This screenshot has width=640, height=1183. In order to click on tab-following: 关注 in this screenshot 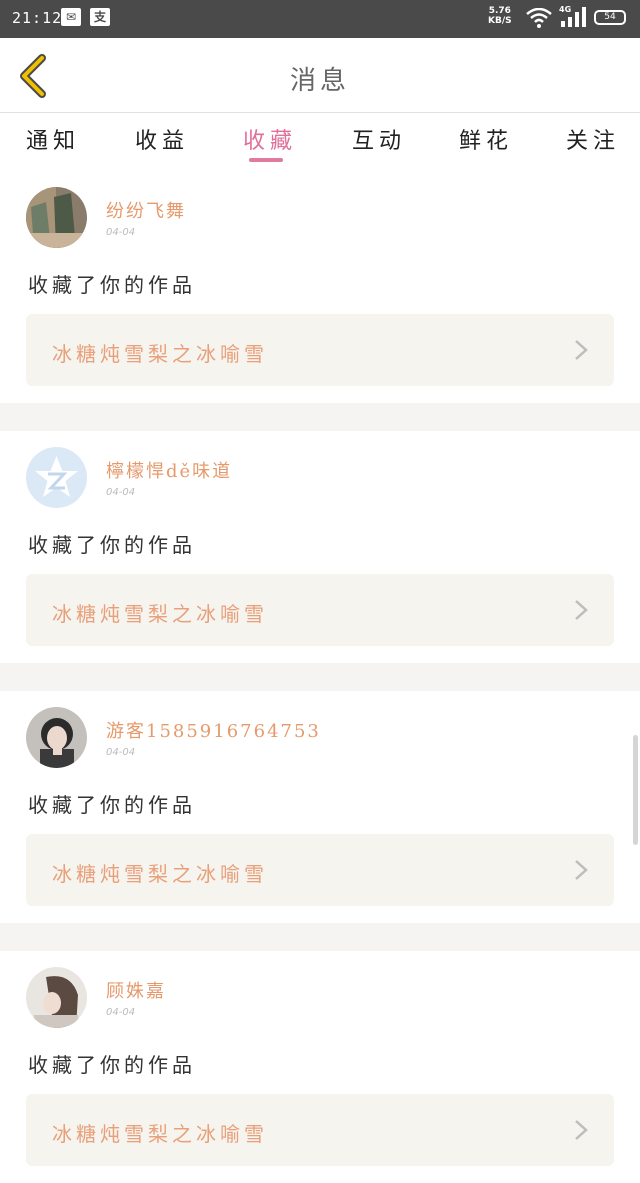, I will do `click(593, 139)`.